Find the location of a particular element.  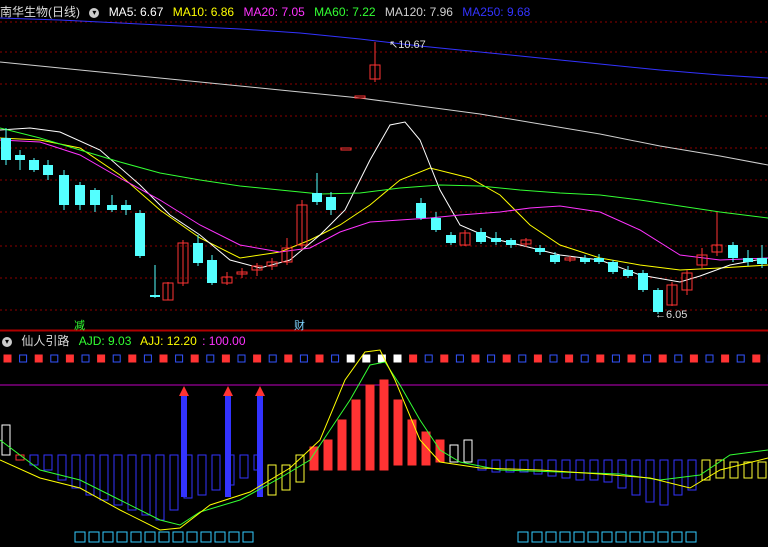

stock-title: 南华生物(日线) is located at coordinates (40, 12).